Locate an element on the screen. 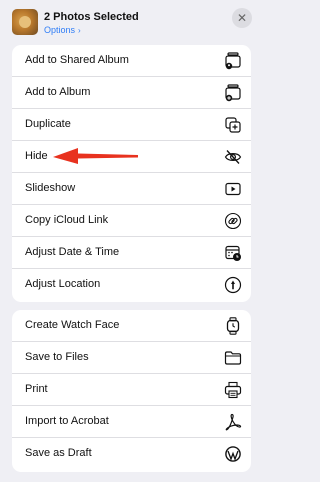 The height and width of the screenshot is (482, 320). menu-item-adjust-location: Adjust Location is located at coordinates (131, 285).